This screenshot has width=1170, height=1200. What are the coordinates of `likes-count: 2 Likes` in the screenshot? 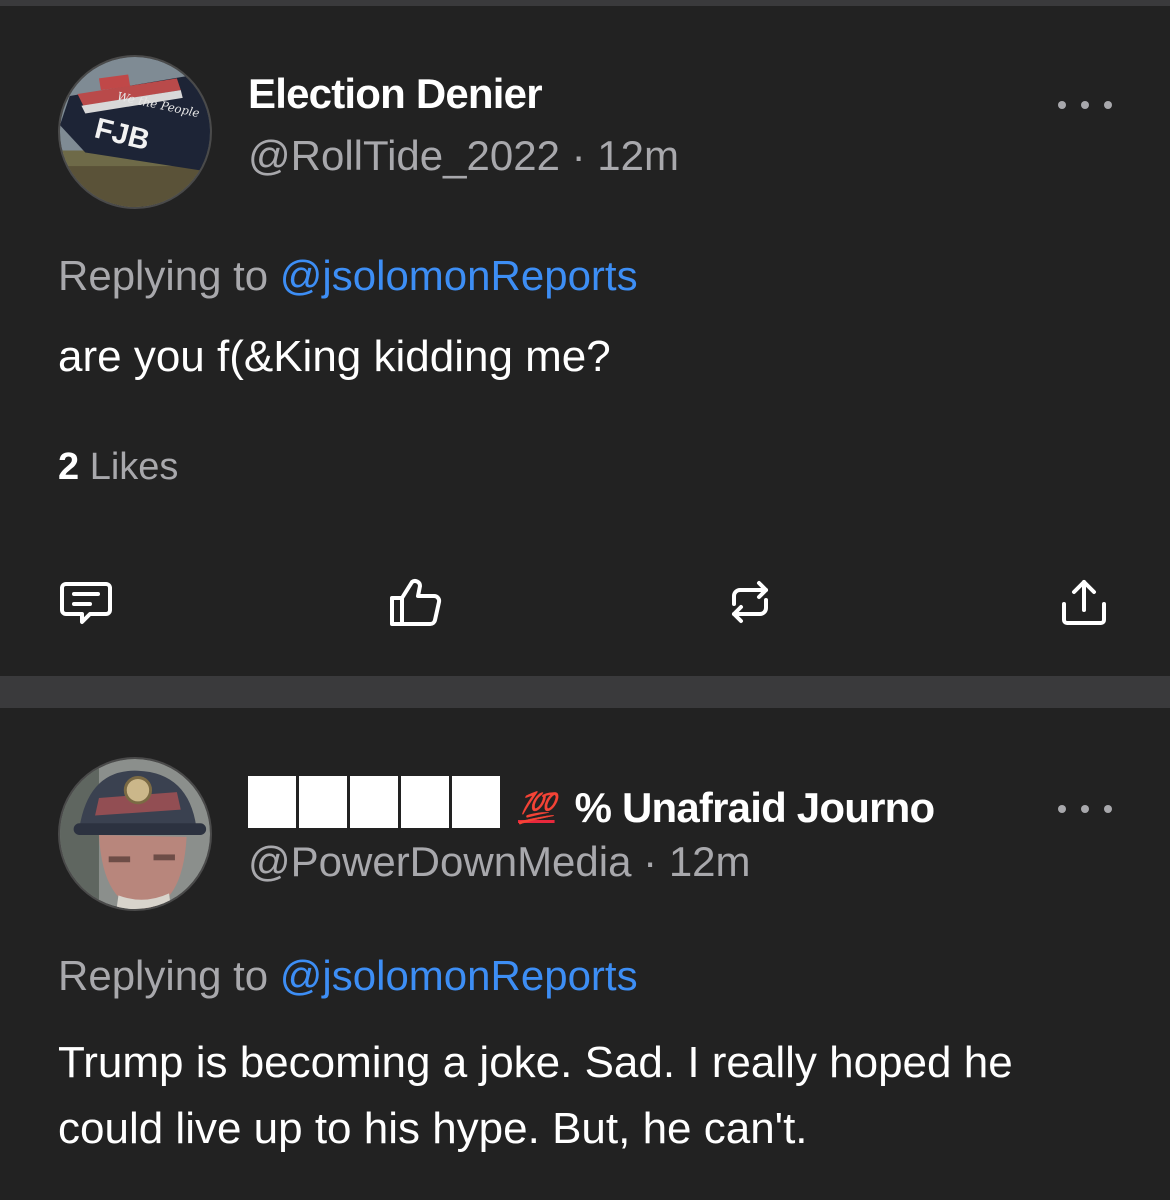 It's located at (118, 467).